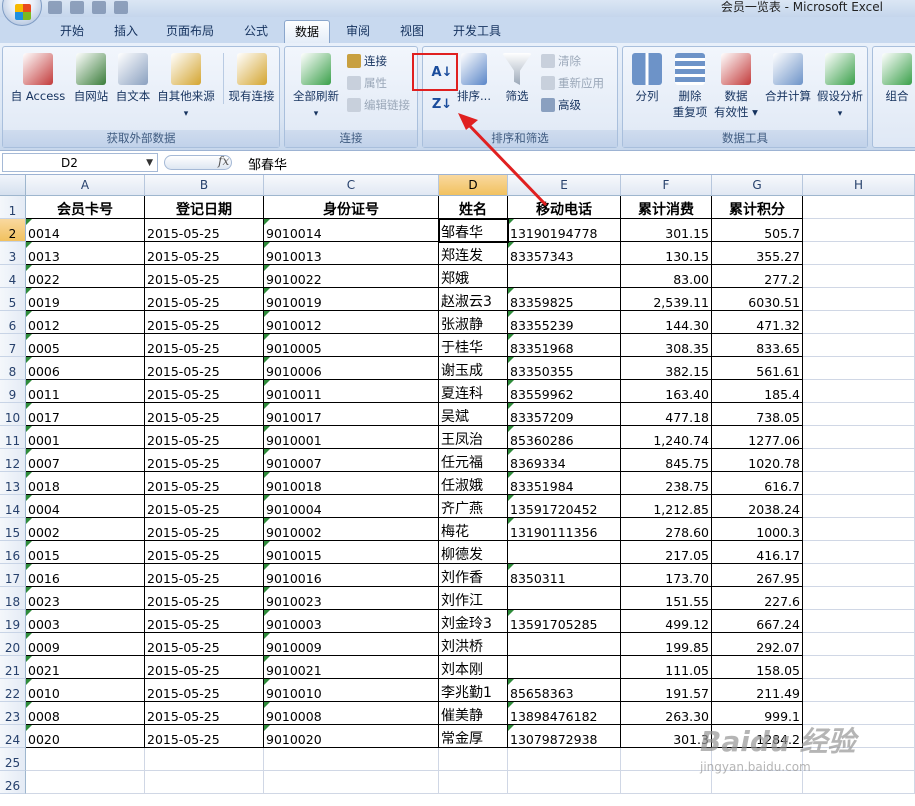 The width and height of the screenshot is (915, 806). What do you see at coordinates (666, 598) in the screenshot?
I see `cell-F18: 151.55` at bounding box center [666, 598].